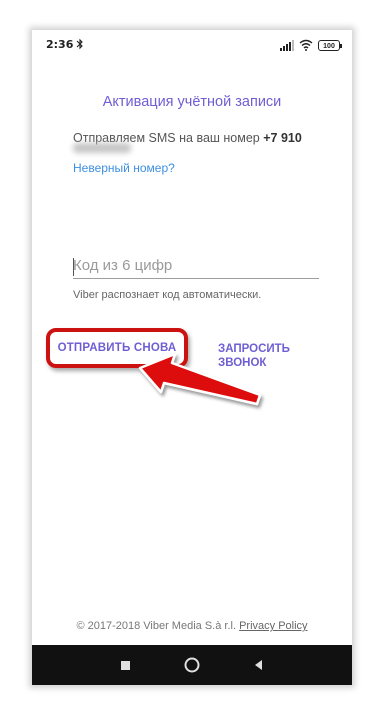 The width and height of the screenshot is (384, 715). What do you see at coordinates (73, 267) in the screenshot?
I see `text-cursor` at bounding box center [73, 267].